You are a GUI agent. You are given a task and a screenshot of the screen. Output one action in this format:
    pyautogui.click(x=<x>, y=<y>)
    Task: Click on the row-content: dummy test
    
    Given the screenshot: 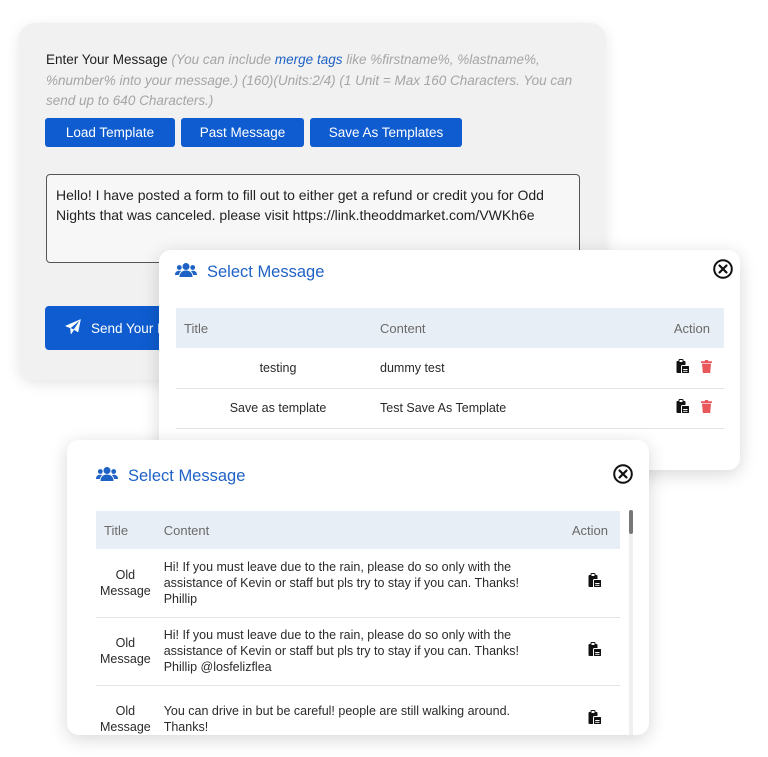 What is the action you would take?
    pyautogui.click(x=510, y=368)
    